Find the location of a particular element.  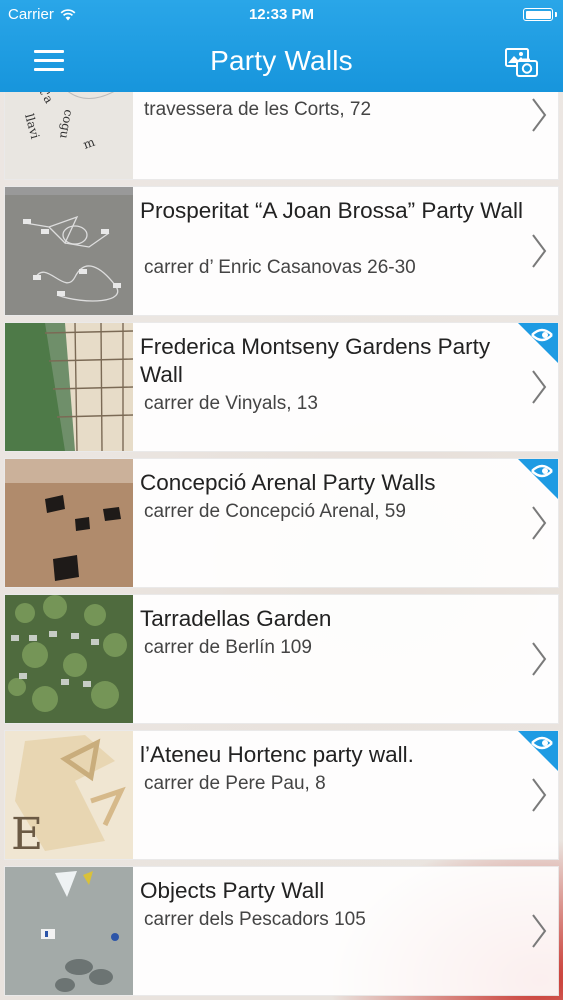

vertical-garden-thumbnail is located at coordinates (69, 659).